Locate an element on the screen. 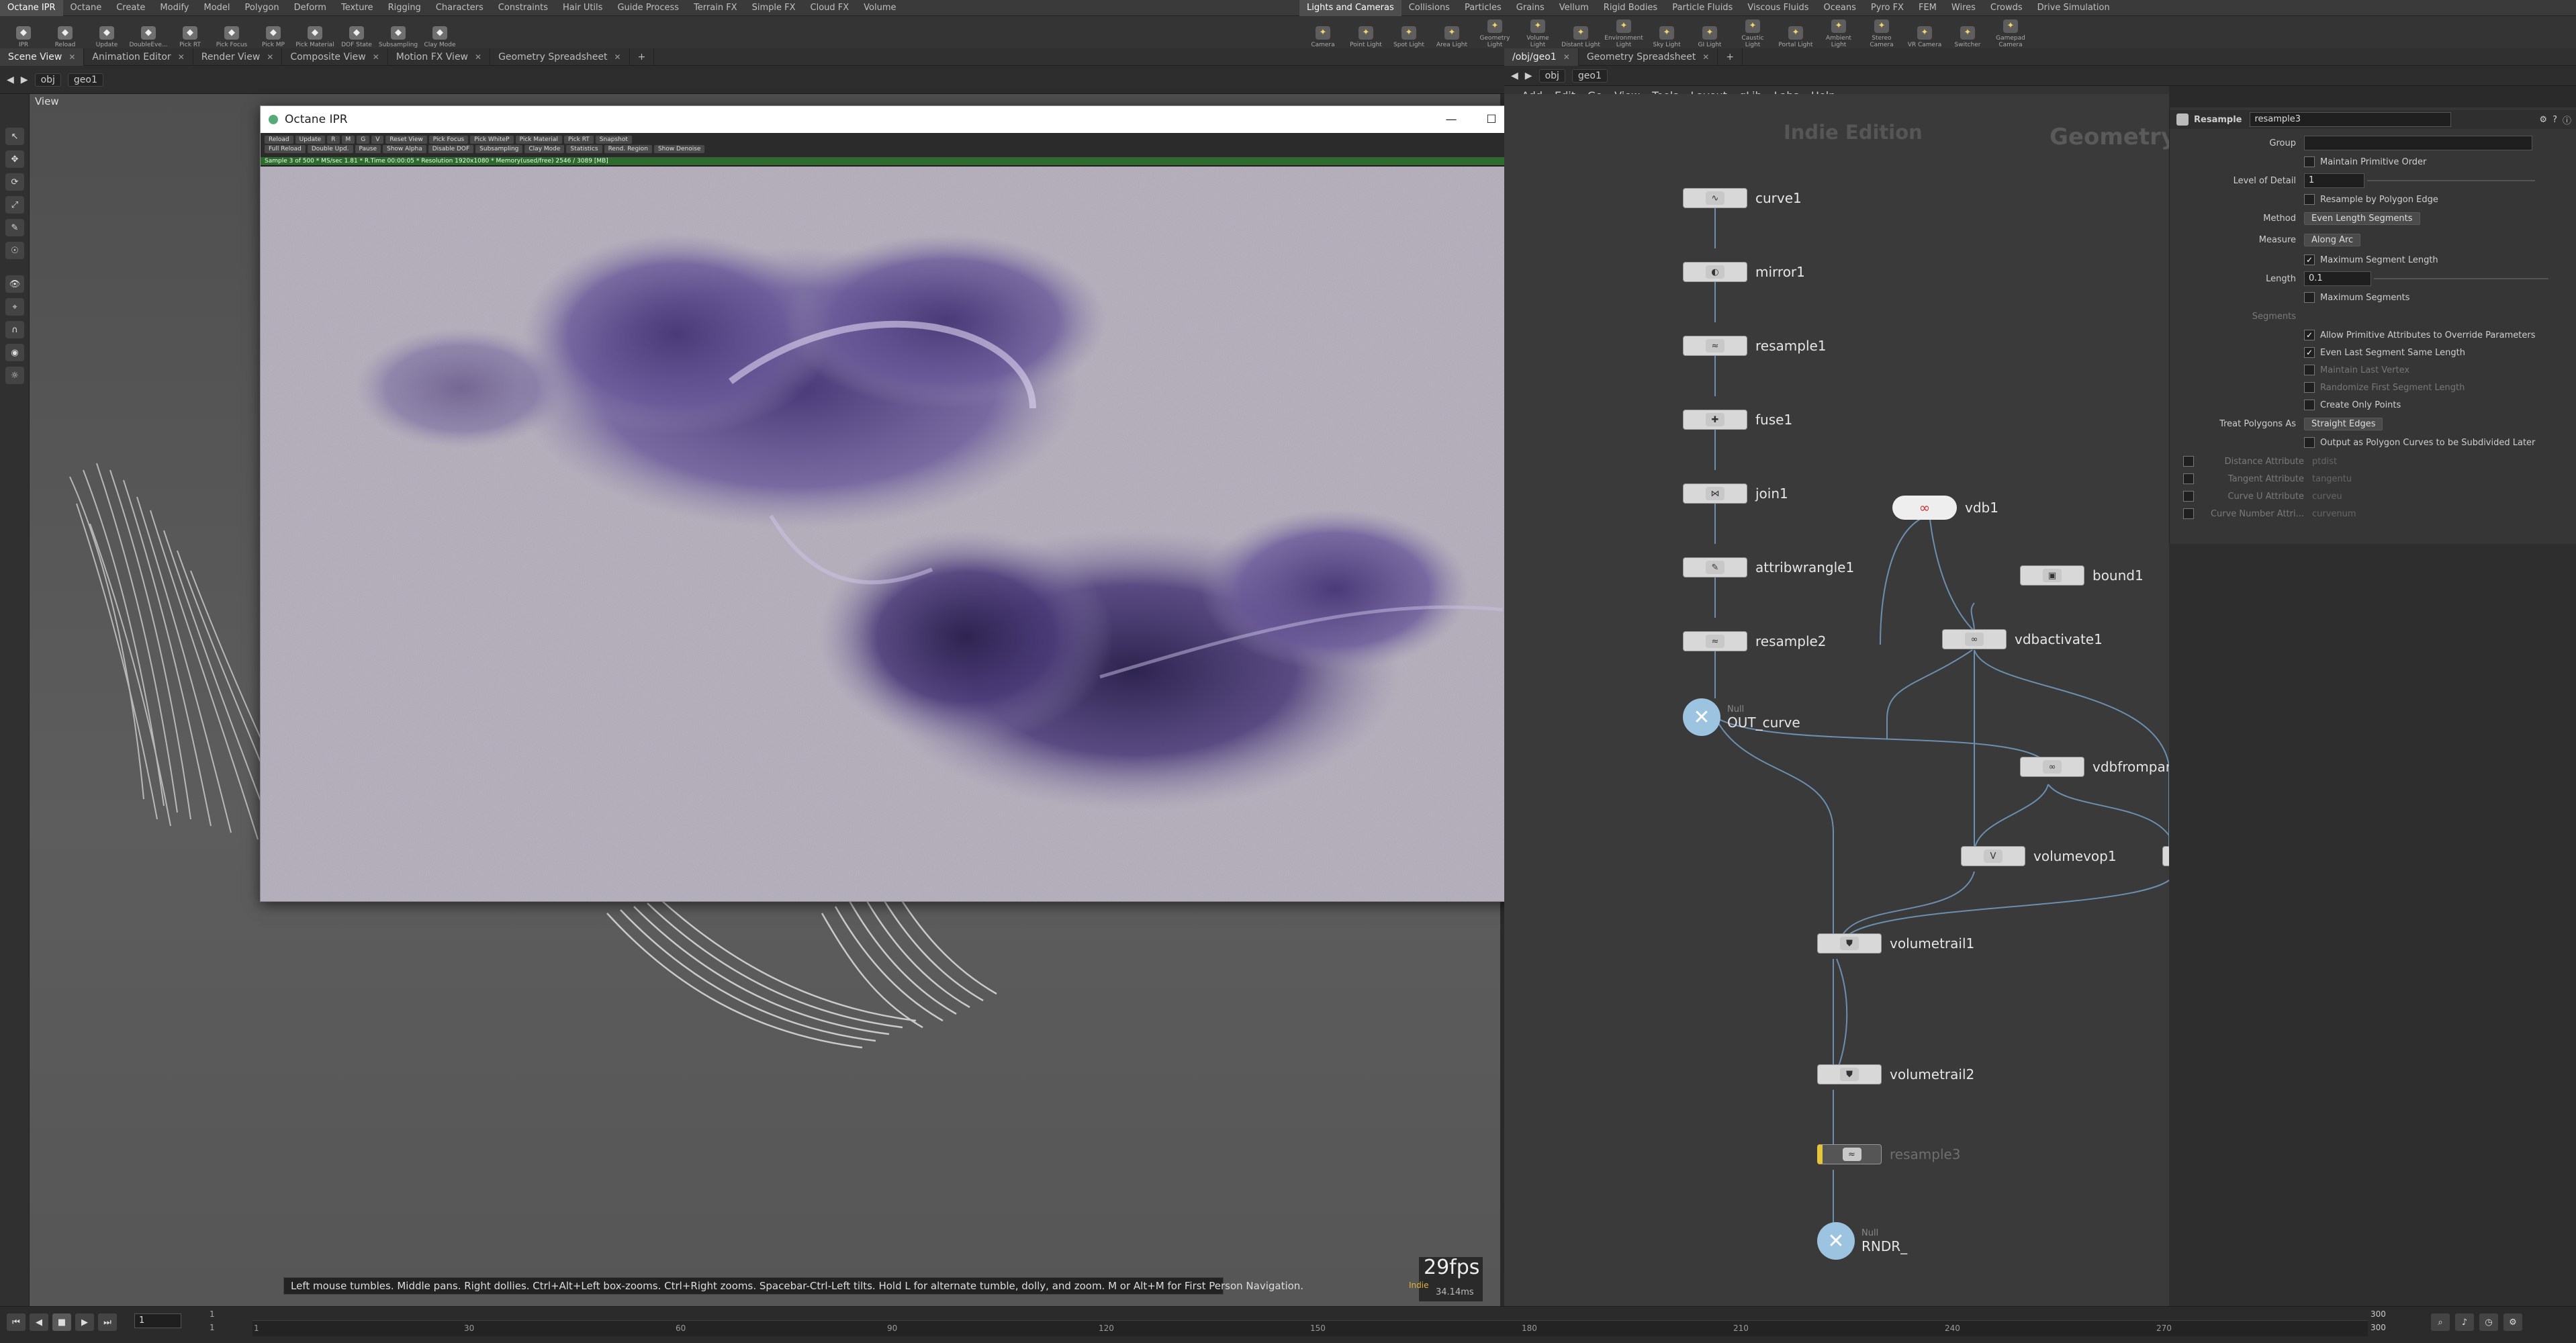 This screenshot has width=2576, height=1343. shelf-tab: Octane is located at coordinates (86, 8).